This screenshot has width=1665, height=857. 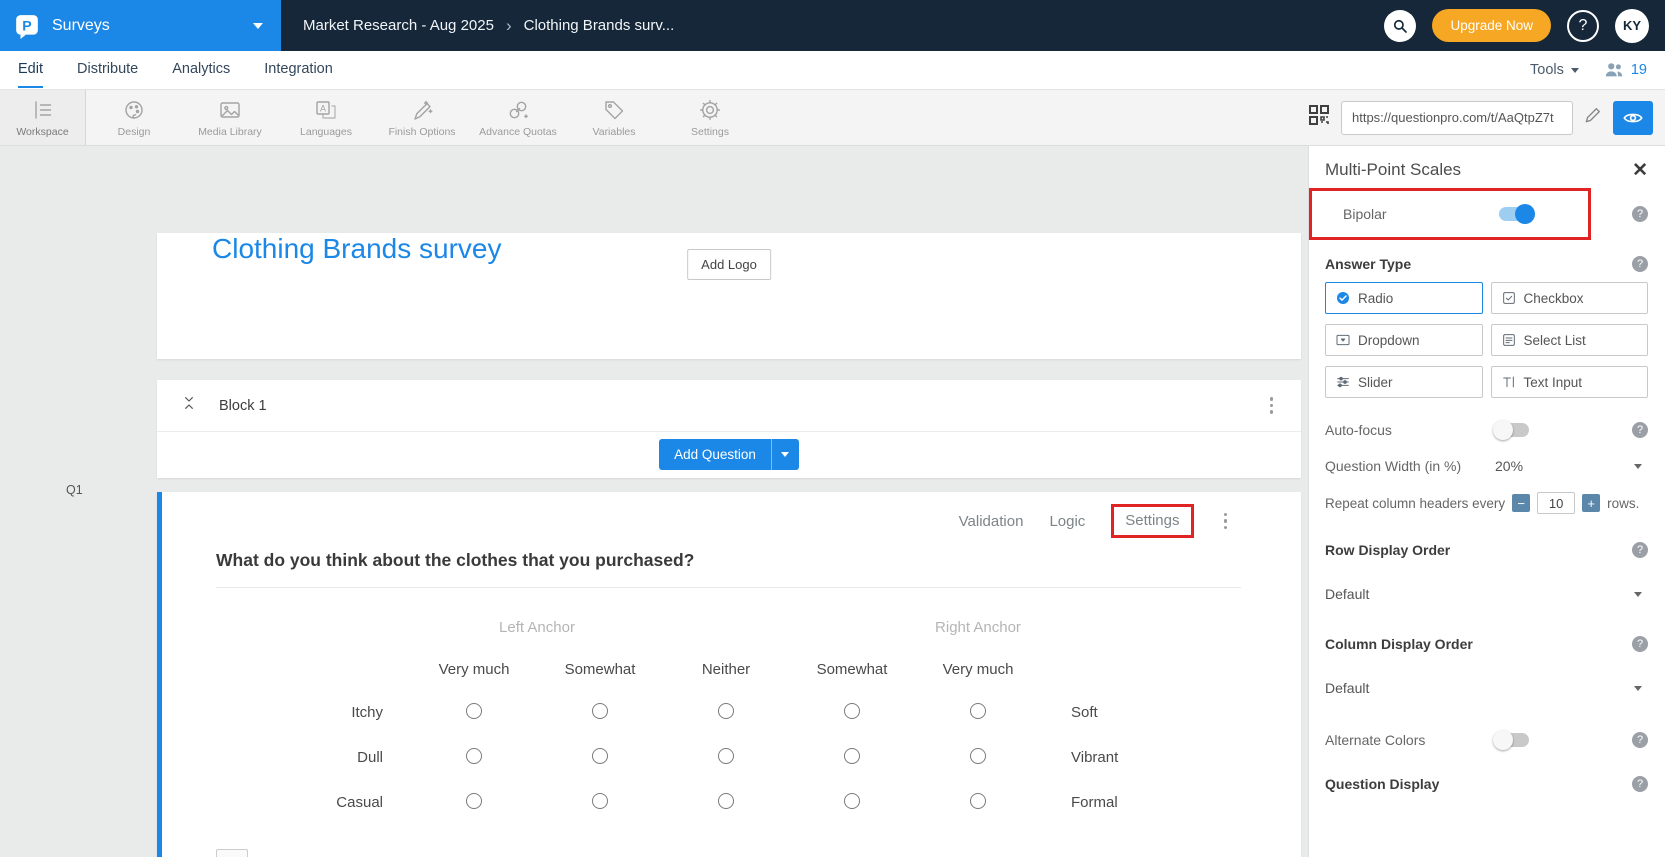 What do you see at coordinates (1486, 466) in the screenshot?
I see `question-width-select: Question Width (in %) 20%` at bounding box center [1486, 466].